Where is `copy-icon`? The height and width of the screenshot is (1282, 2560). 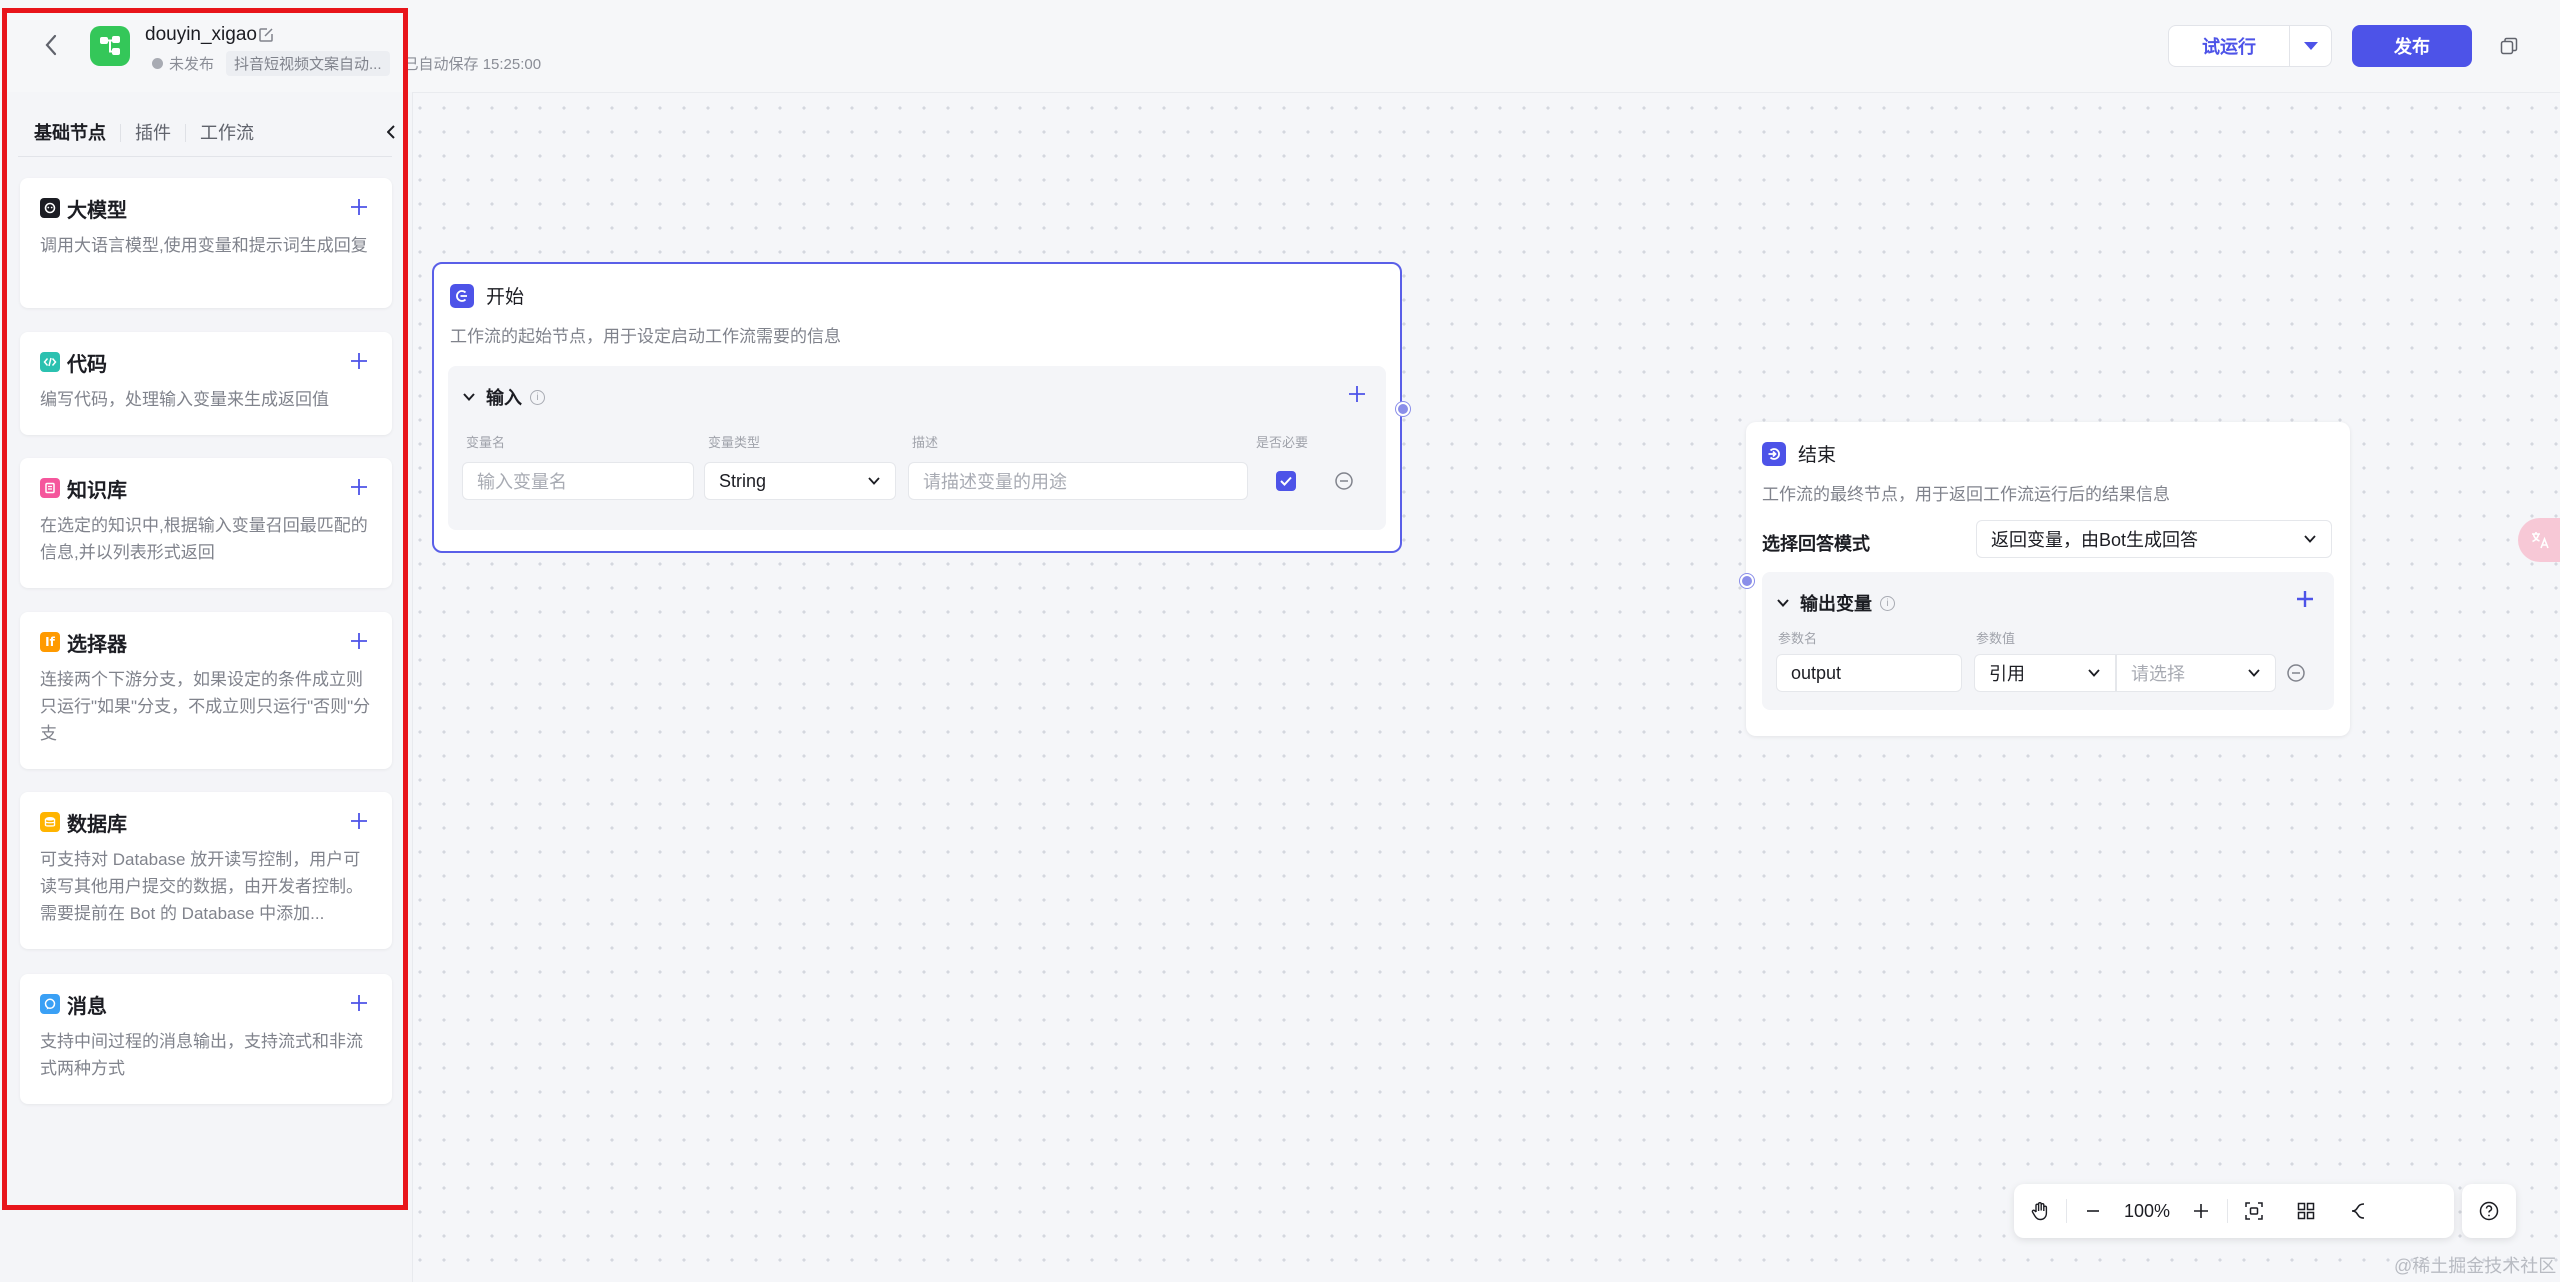 copy-icon is located at coordinates (2509, 46).